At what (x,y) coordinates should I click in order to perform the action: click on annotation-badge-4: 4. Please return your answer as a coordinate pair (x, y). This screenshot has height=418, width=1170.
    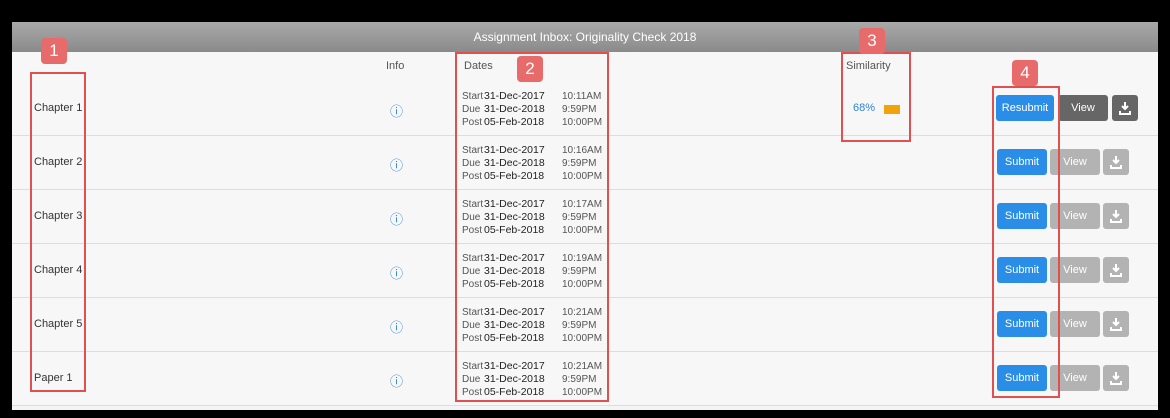
    Looking at the image, I should click on (1025, 73).